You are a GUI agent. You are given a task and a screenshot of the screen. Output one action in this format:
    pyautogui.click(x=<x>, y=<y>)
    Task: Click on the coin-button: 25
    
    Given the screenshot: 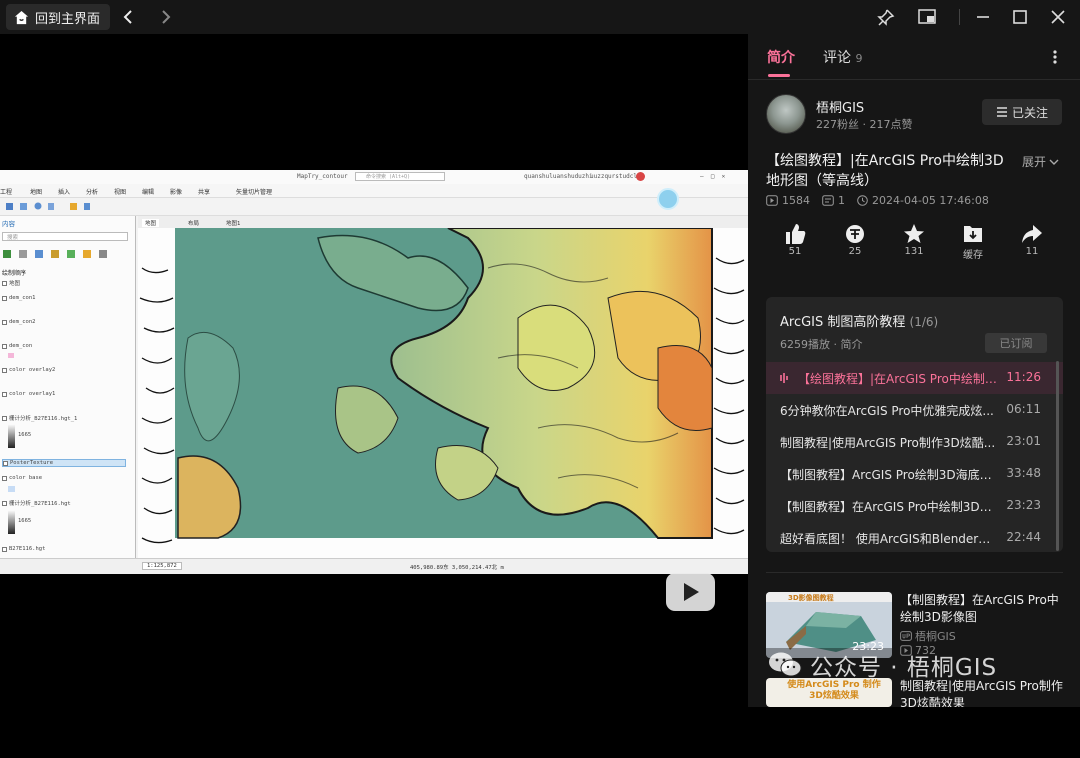 What is the action you would take?
    pyautogui.click(x=855, y=239)
    